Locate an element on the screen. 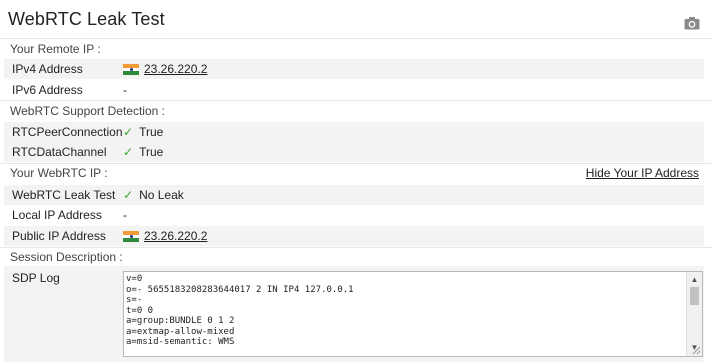 This screenshot has width=713, height=362. scroll-up-arrow-icon: ▲ is located at coordinates (694, 280).